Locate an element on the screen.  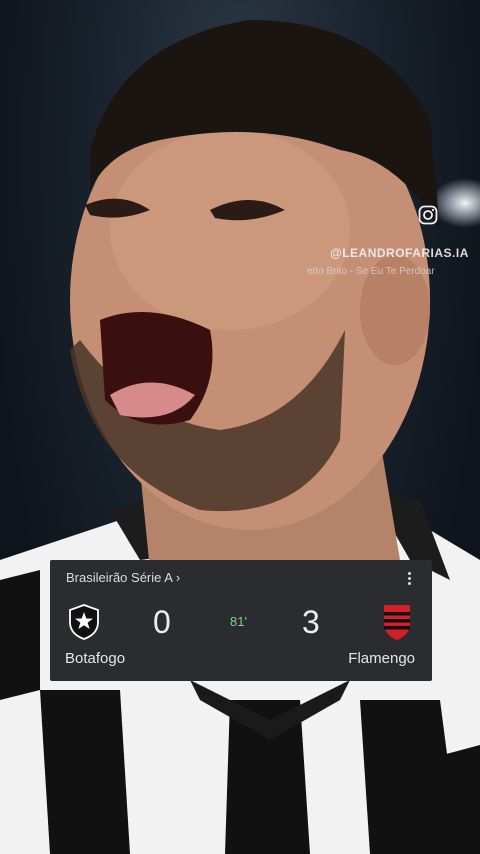
away-score: 3 is located at coordinates (311, 622).